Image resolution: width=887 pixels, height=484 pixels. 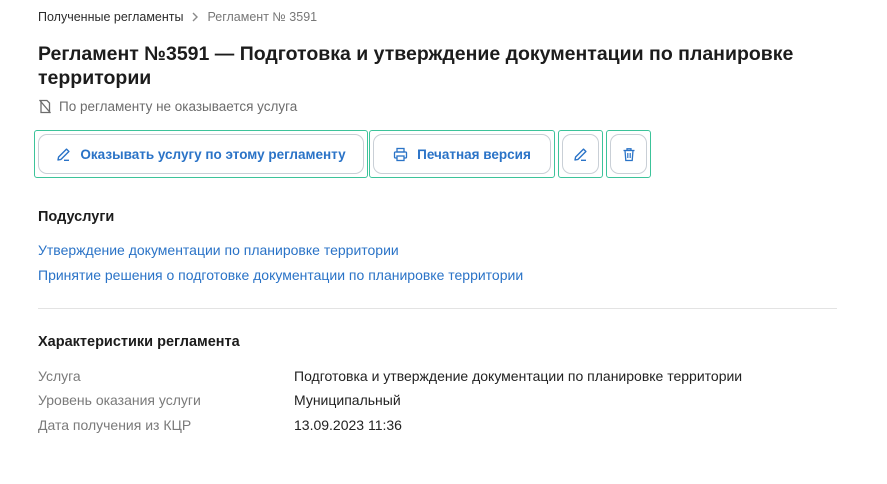 I want to click on provide-service-button-frame: Оказывать услугу по этому регламенту, so click(x=201, y=154).